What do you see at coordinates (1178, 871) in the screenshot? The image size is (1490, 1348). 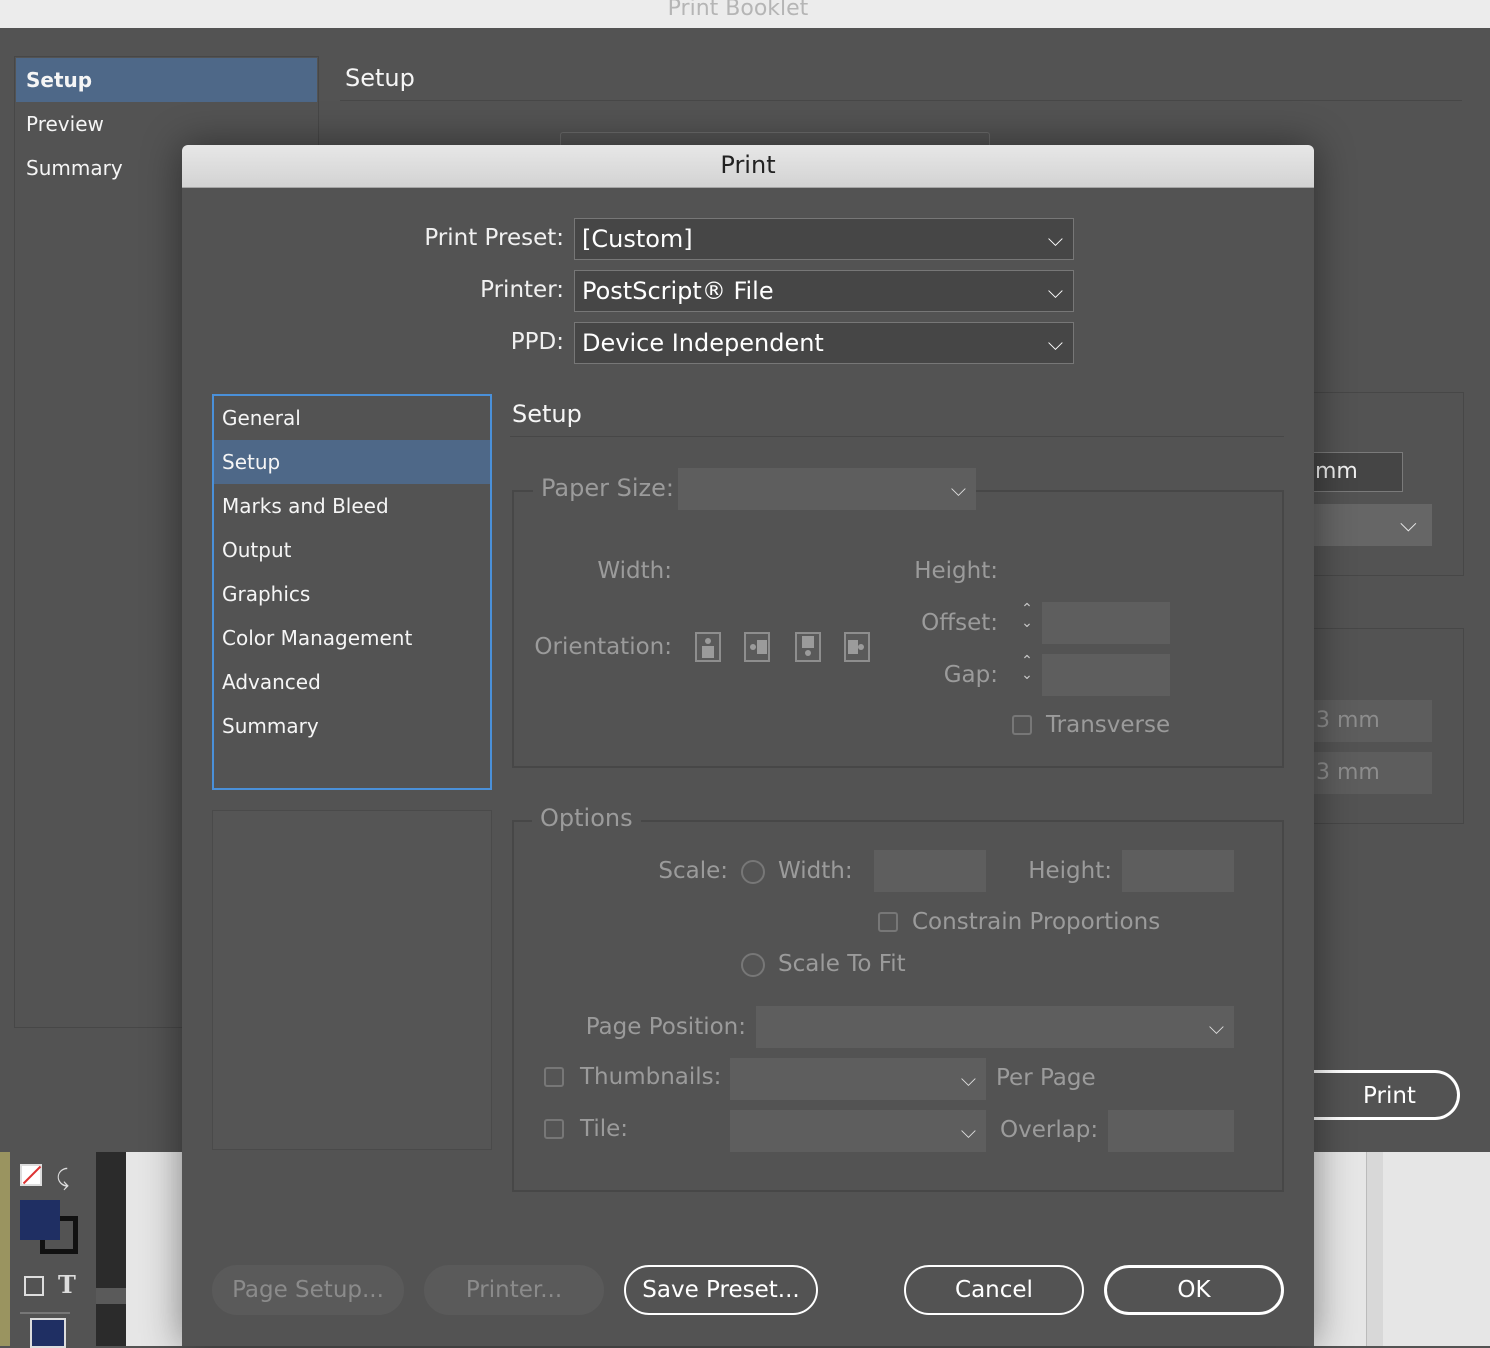 I see `scale-height-field` at bounding box center [1178, 871].